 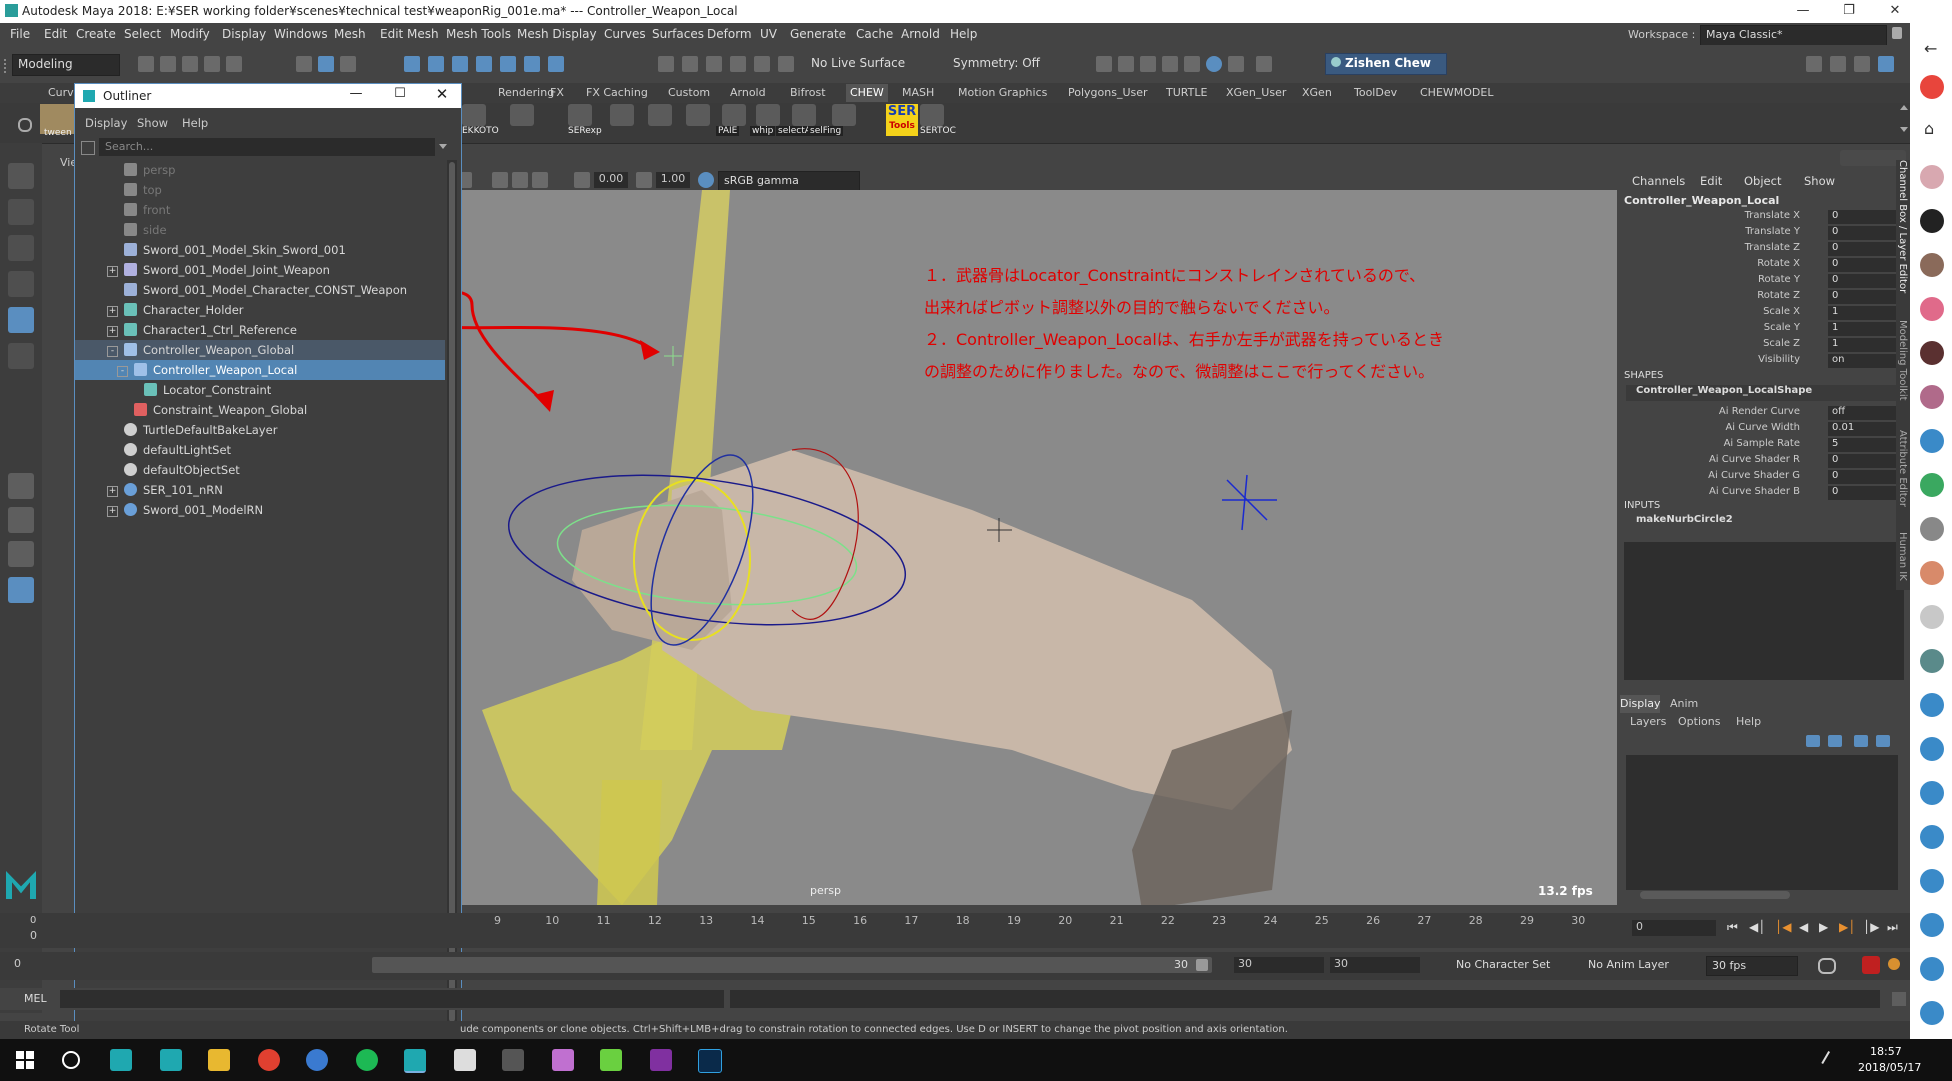 What do you see at coordinates (786, 64) in the screenshot?
I see `pivot-icon` at bounding box center [786, 64].